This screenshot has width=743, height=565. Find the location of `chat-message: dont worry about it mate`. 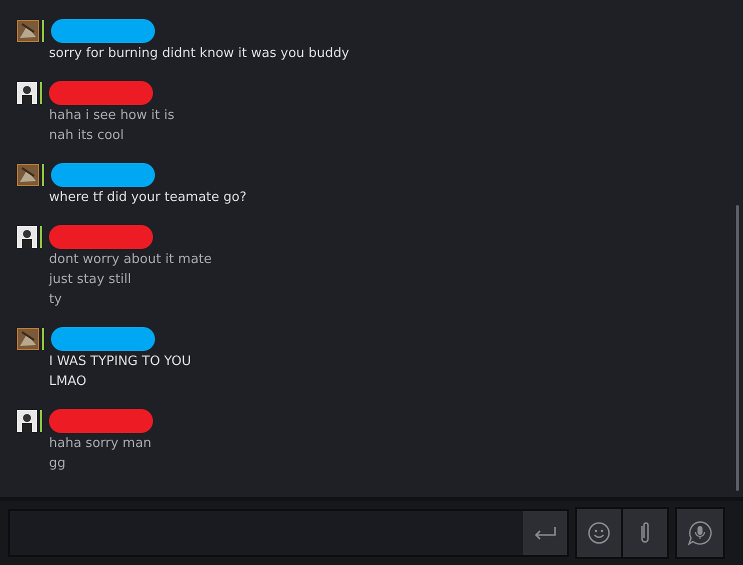

chat-message: dont worry about it mate is located at coordinates (131, 260).